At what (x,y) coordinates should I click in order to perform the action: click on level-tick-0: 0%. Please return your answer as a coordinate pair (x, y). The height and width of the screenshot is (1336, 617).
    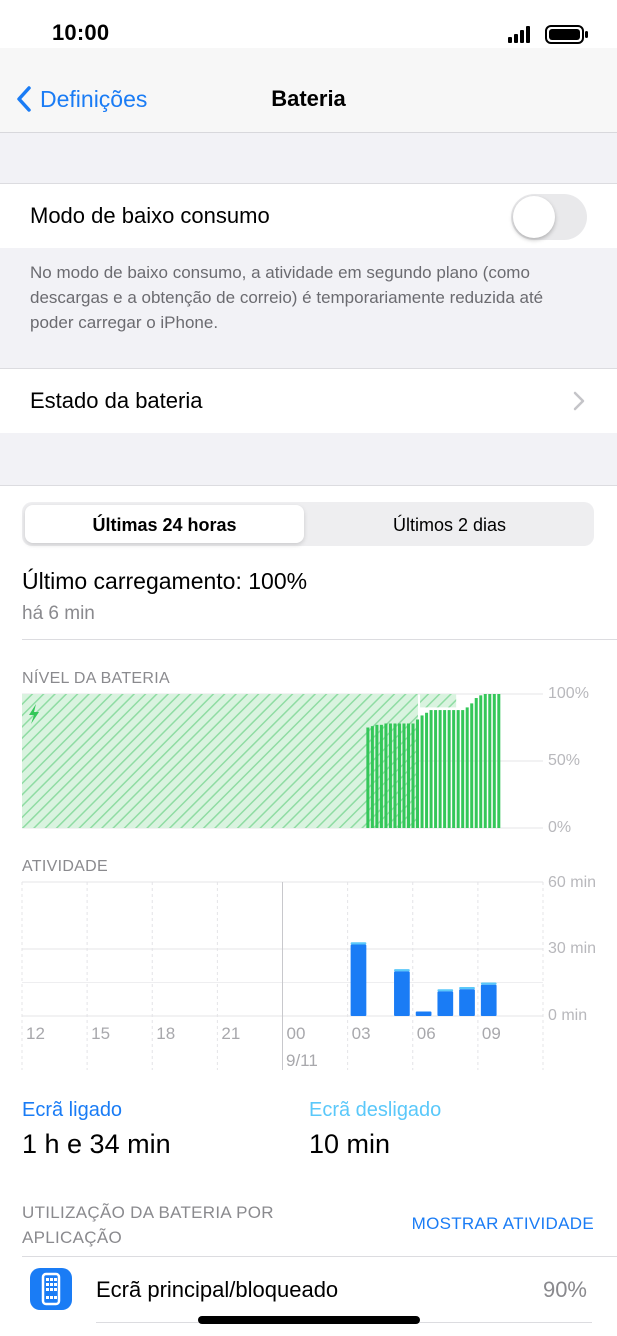
    Looking at the image, I should click on (560, 827).